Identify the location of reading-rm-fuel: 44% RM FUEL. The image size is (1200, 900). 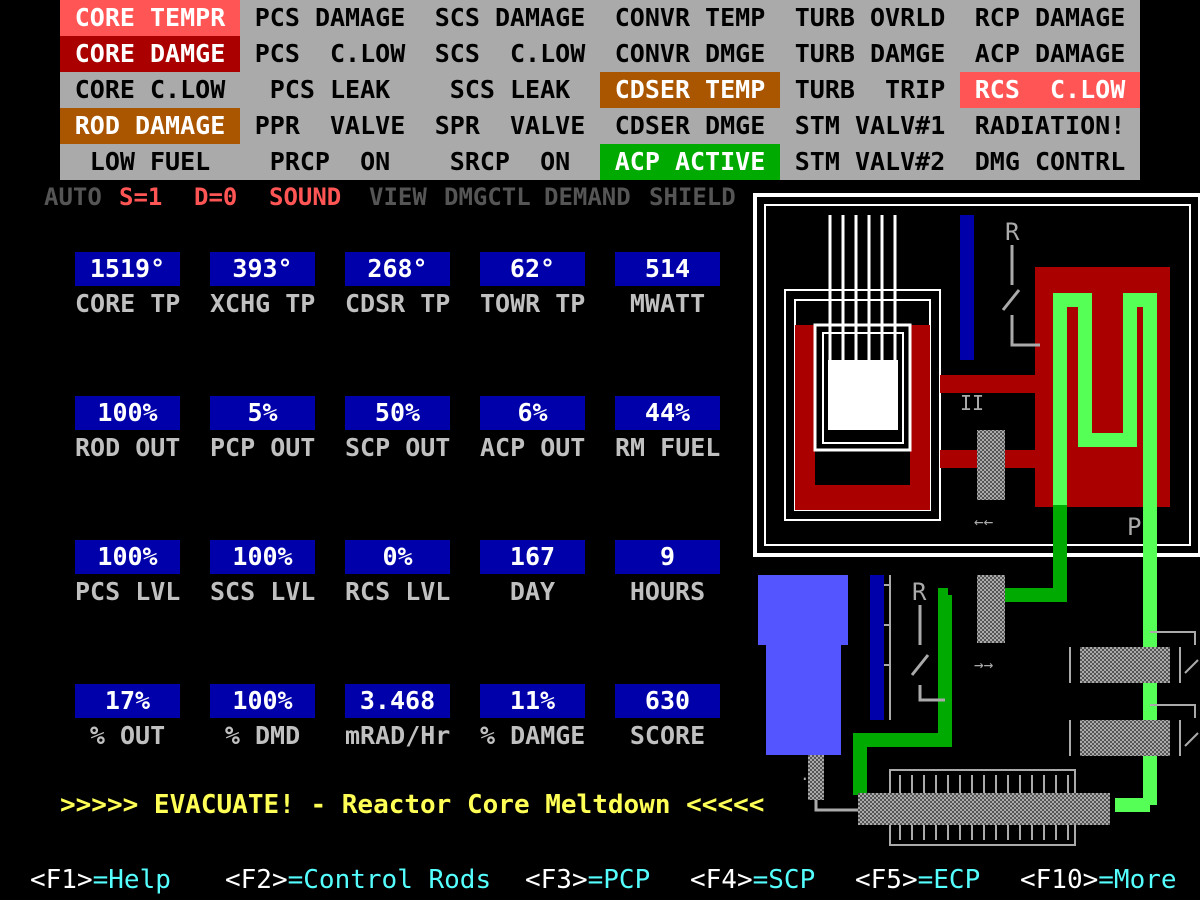
(667, 431).